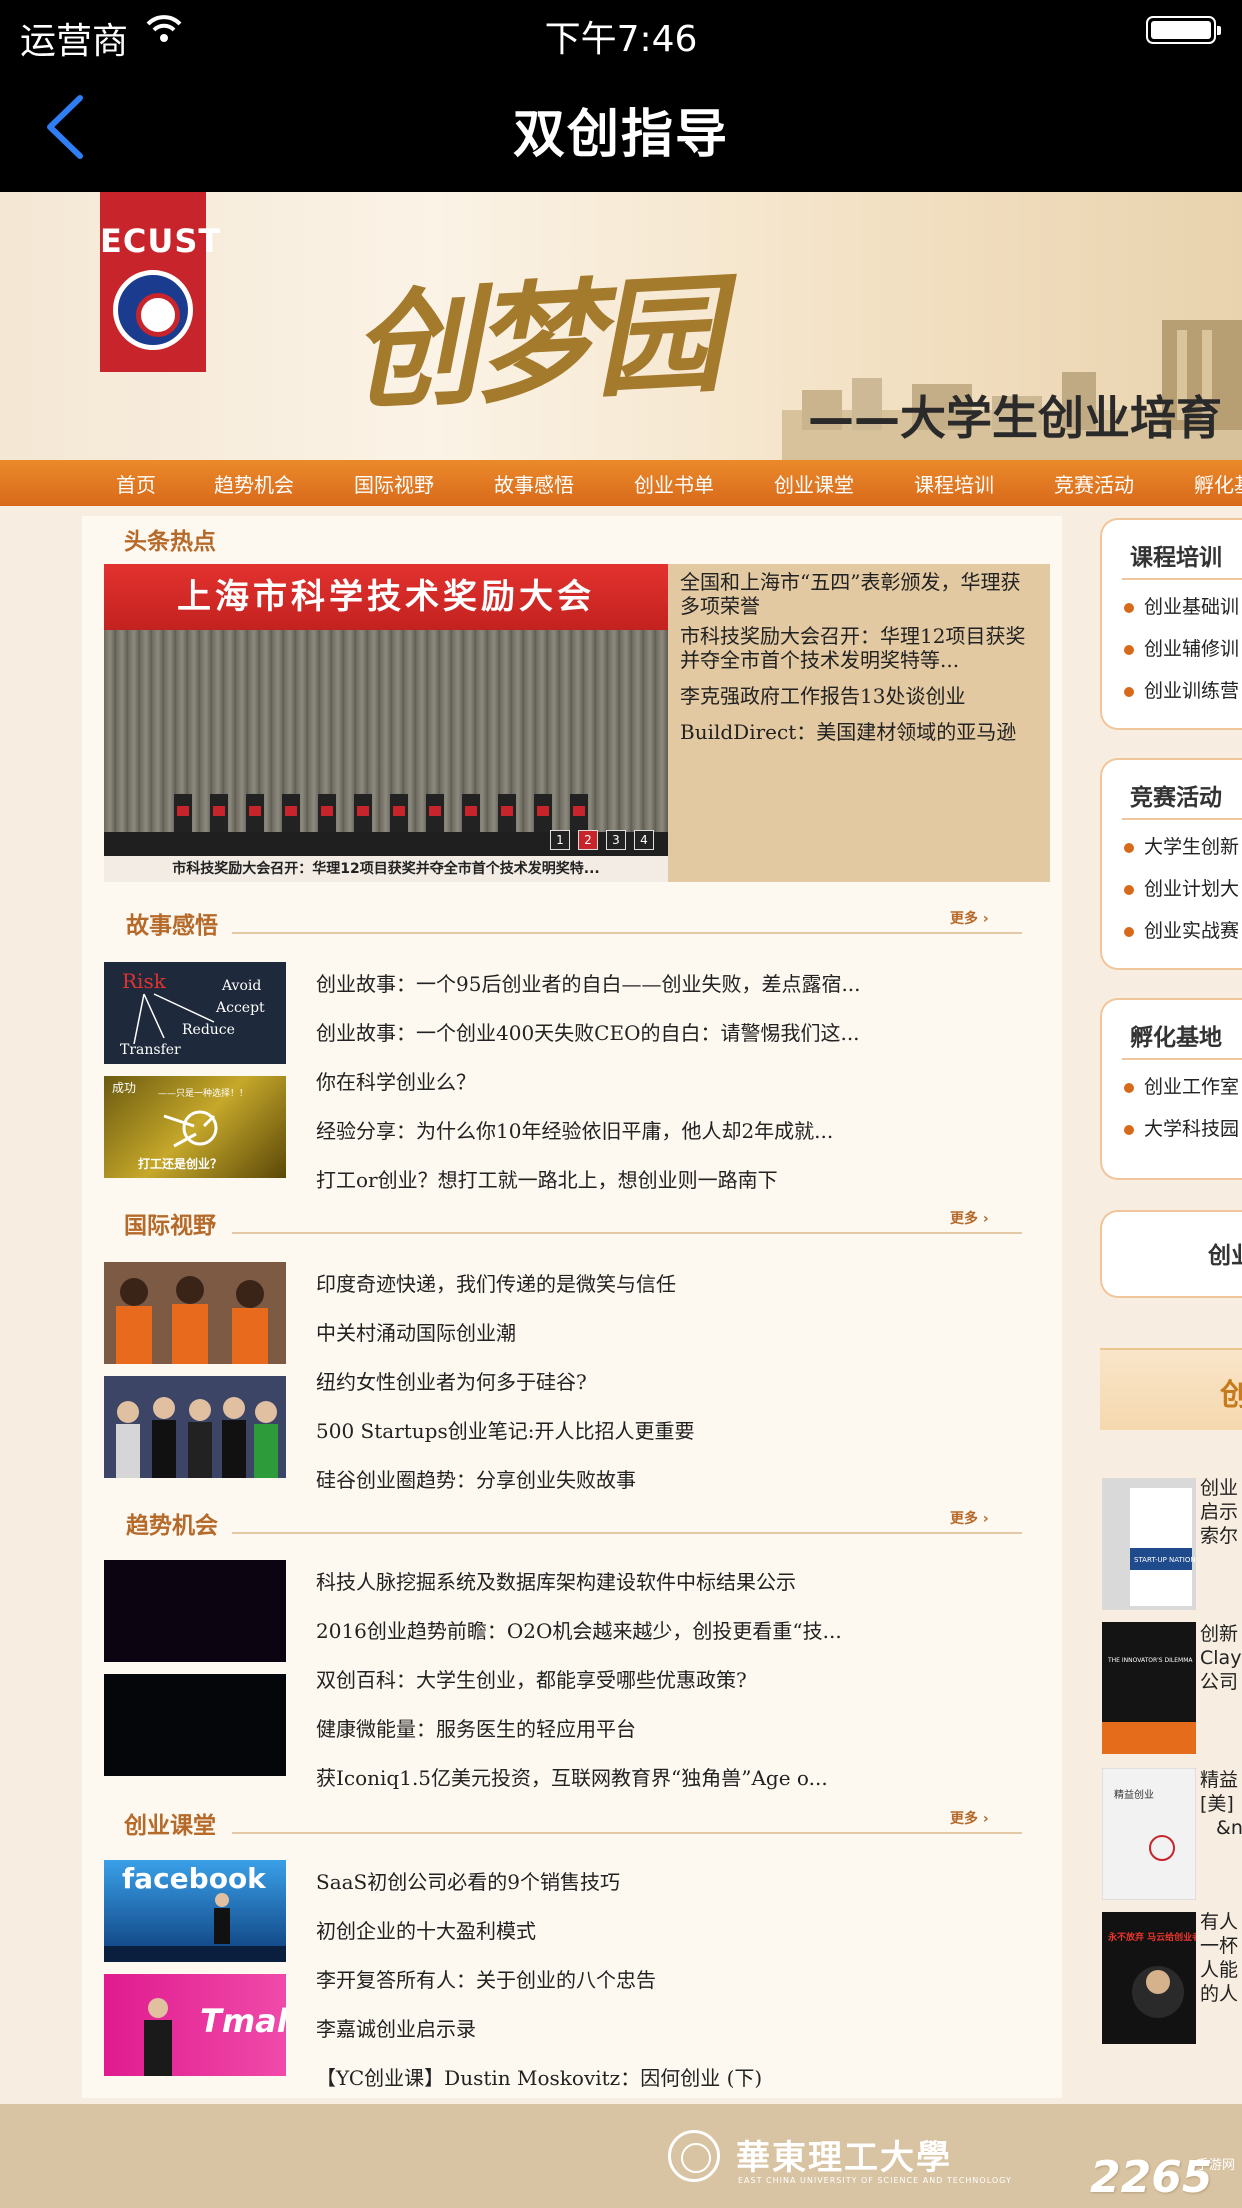 This screenshot has width=1242, height=2208. What do you see at coordinates (195, 1127) in the screenshot?
I see `story-thumb-keys: 成功 ——只是一种选择！！ 打工还是创业？` at bounding box center [195, 1127].